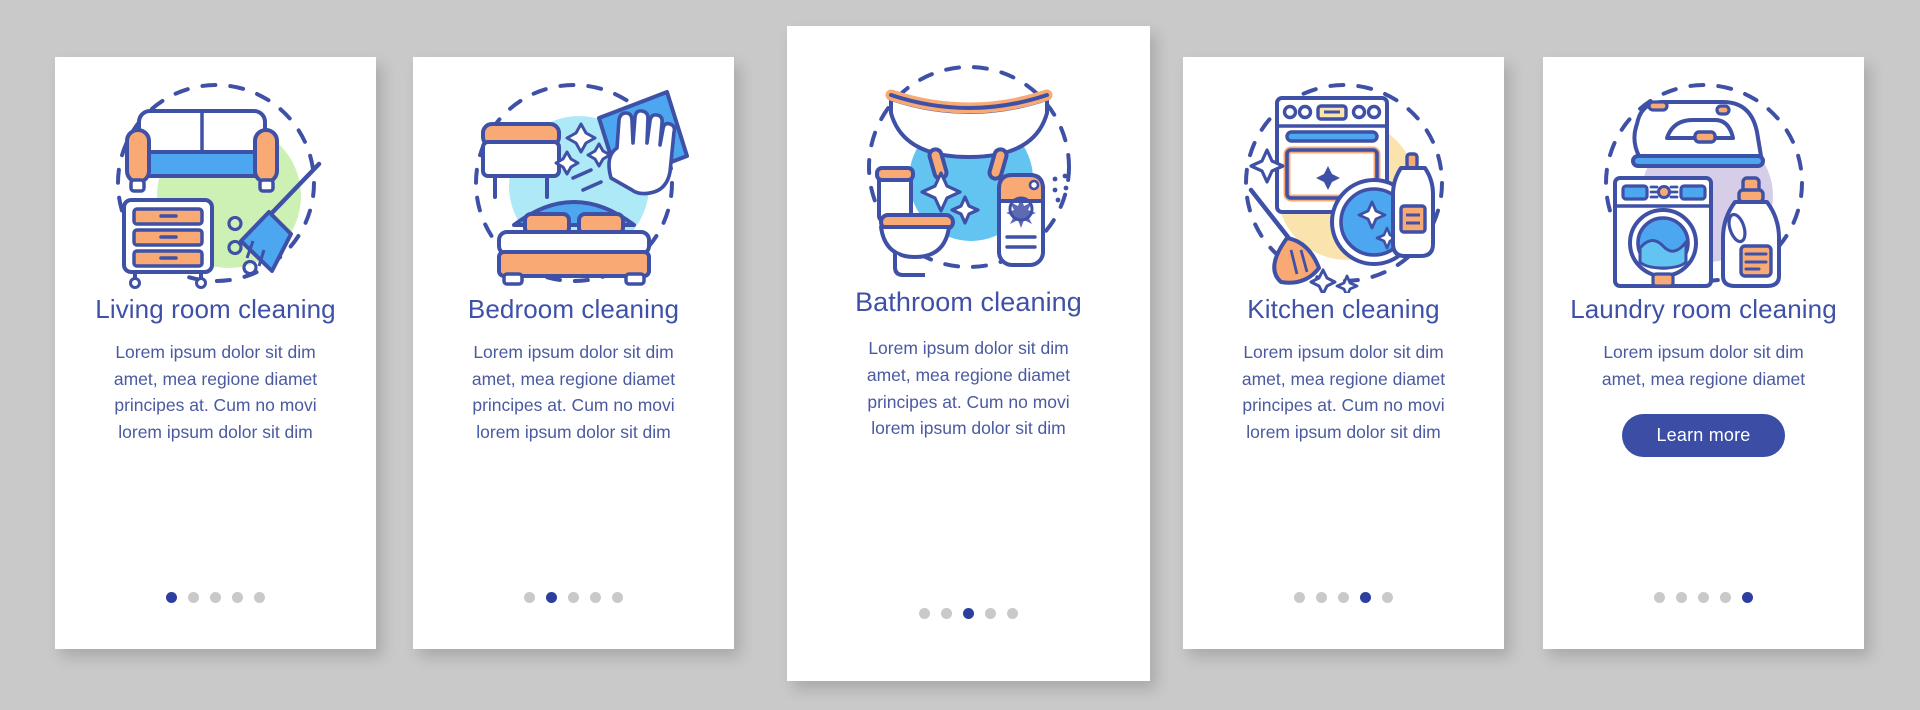 This screenshot has height=710, width=1920. What do you see at coordinates (215, 309) in the screenshot?
I see `card-title: Living room cleaning` at bounding box center [215, 309].